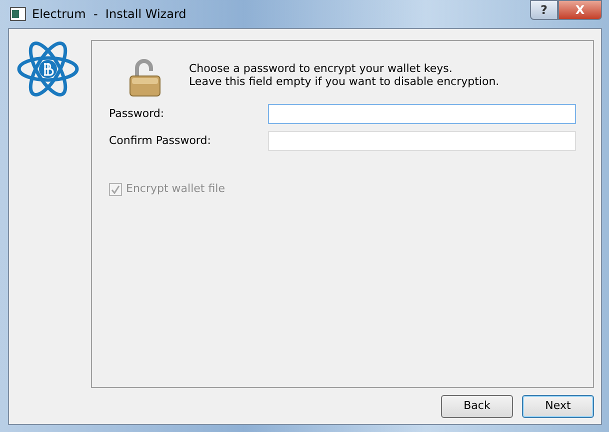 This screenshot has width=609, height=432. I want to click on window-title: Electrum - Install Wizard, so click(109, 14).